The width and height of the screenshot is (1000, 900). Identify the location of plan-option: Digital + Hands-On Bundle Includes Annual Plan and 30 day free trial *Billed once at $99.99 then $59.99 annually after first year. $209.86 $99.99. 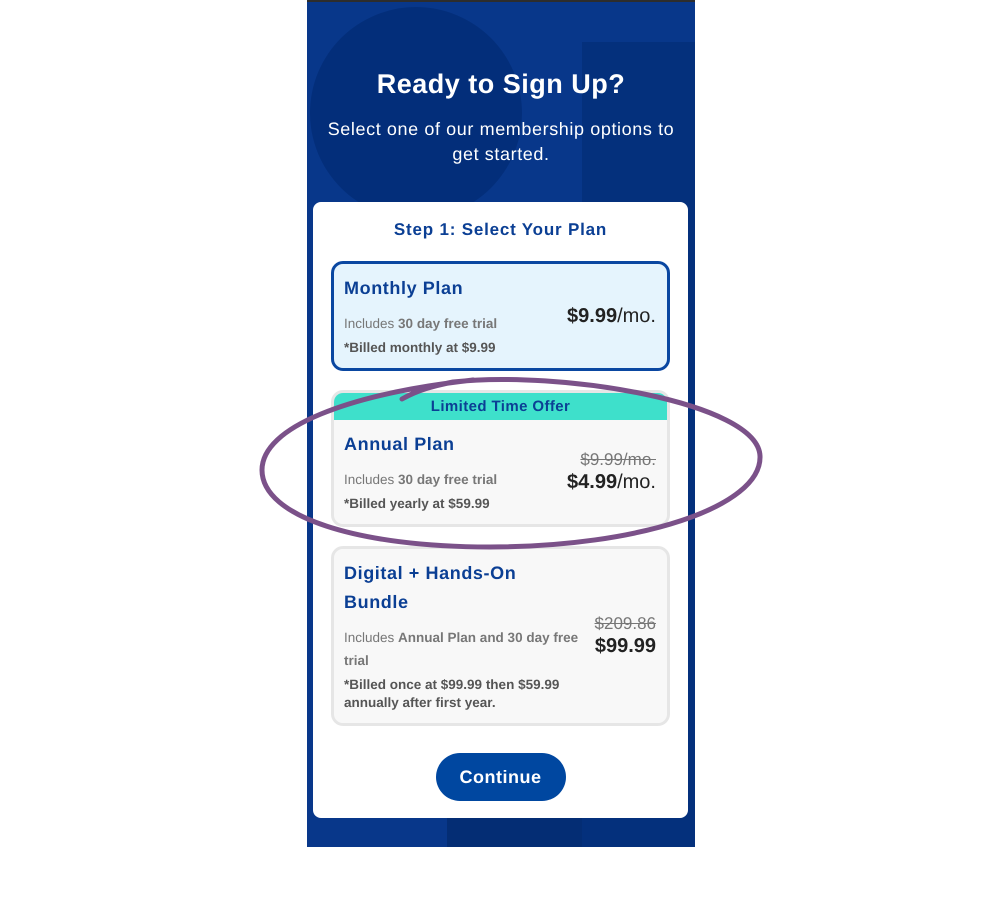
(500, 636).